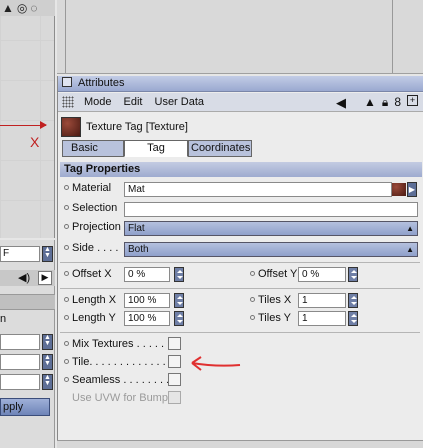 This screenshot has width=423, height=448. I want to click on tiles-x-field: 1, so click(322, 300).